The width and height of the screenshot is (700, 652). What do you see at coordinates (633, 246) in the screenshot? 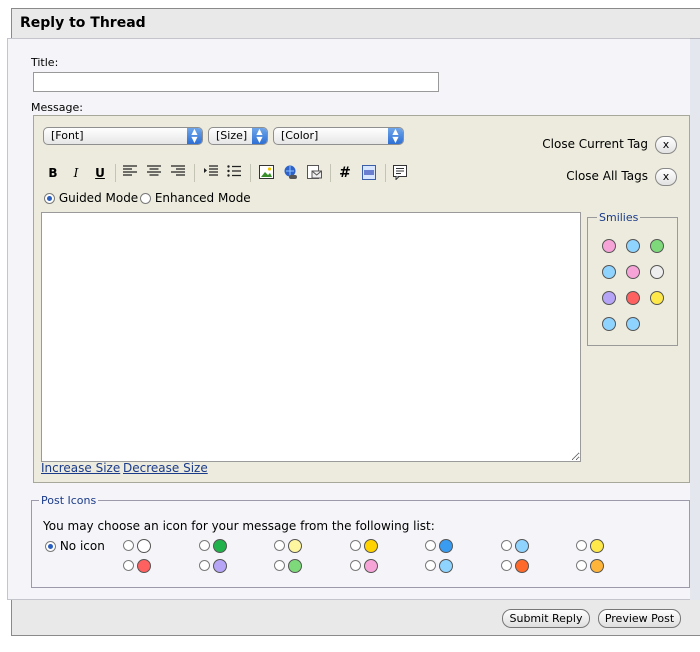
I see `smile-smiley-icon` at bounding box center [633, 246].